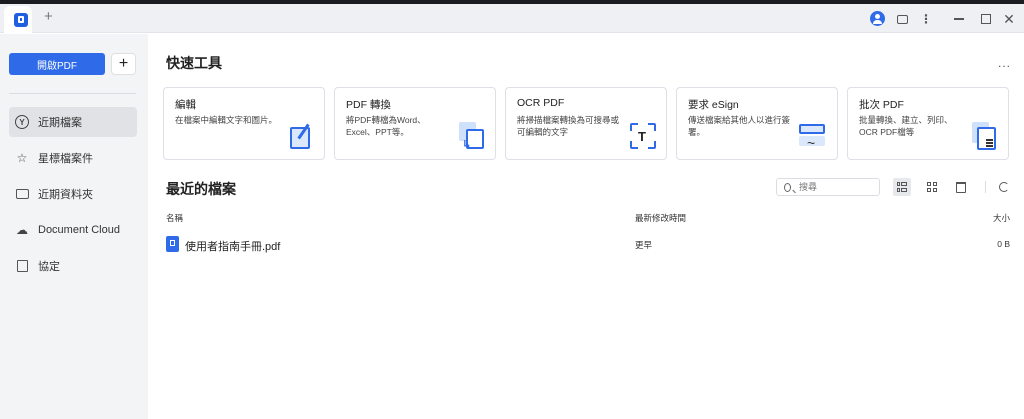 The image size is (1024, 419). What do you see at coordinates (986, 19) in the screenshot?
I see `maximize-icon` at bounding box center [986, 19].